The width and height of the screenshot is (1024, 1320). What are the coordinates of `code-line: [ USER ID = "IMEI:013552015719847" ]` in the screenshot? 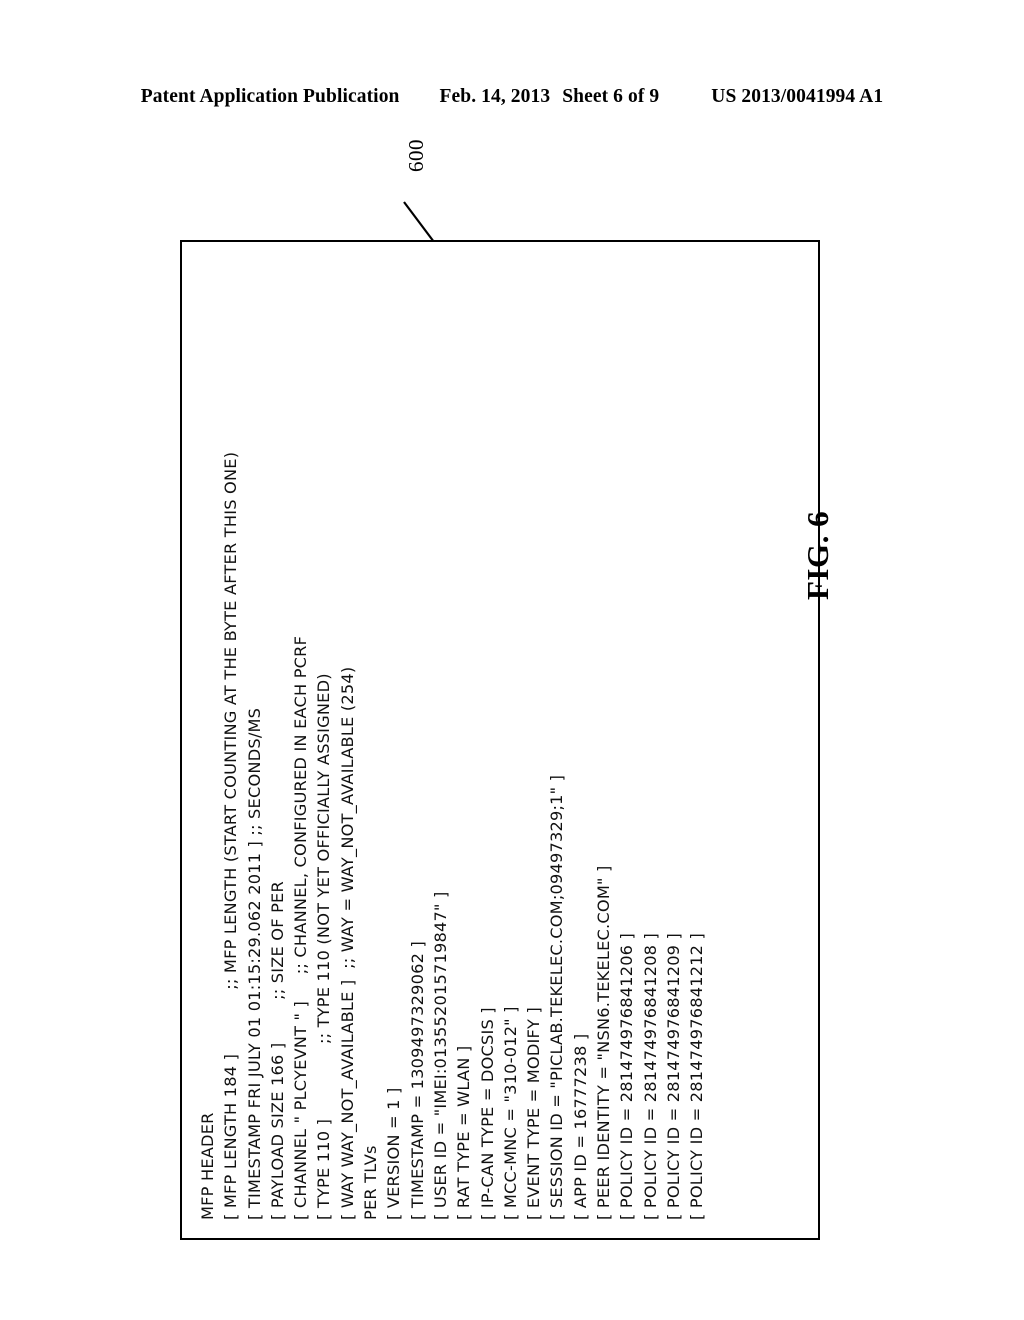 It's located at (440, 1055).